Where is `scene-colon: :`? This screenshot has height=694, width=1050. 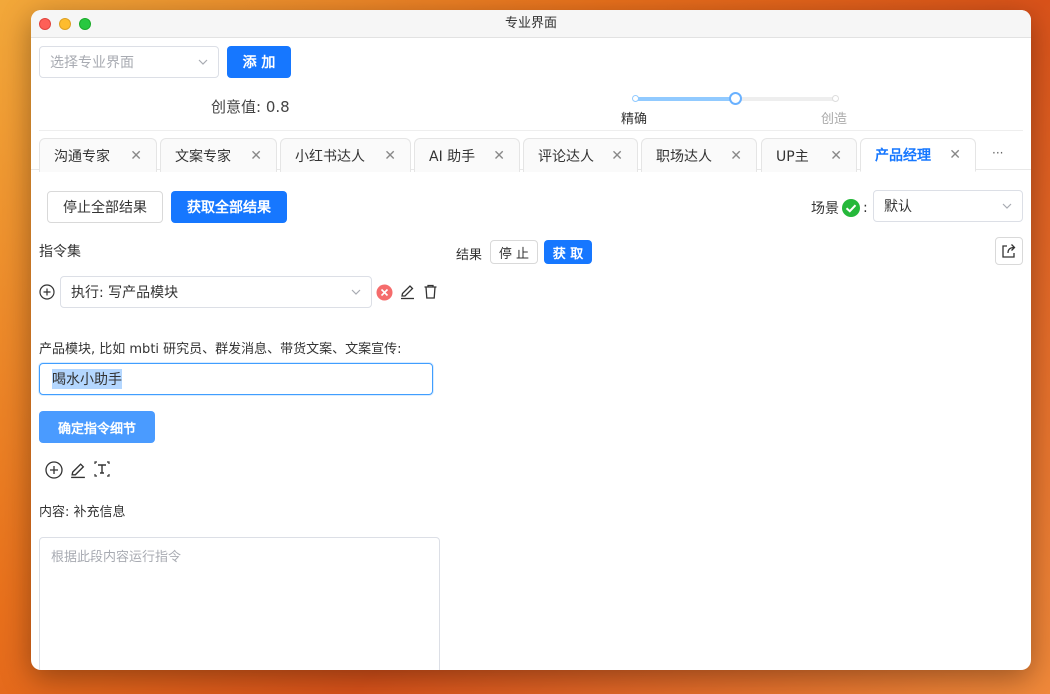 scene-colon: : is located at coordinates (865, 208).